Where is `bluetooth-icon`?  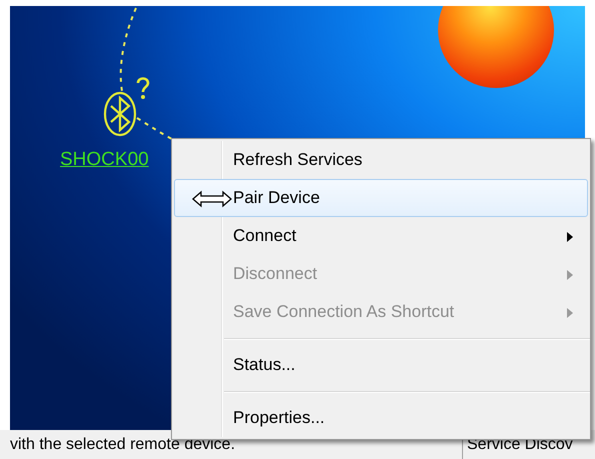 bluetooth-icon is located at coordinates (120, 114).